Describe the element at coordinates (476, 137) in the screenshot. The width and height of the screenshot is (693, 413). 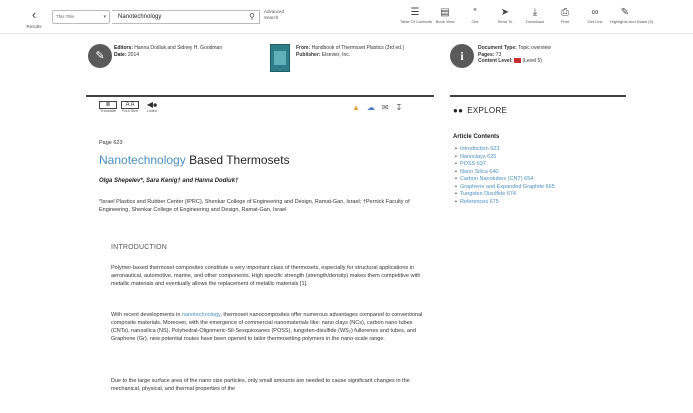
I see `article-contents-heading: Article Contents` at that location.